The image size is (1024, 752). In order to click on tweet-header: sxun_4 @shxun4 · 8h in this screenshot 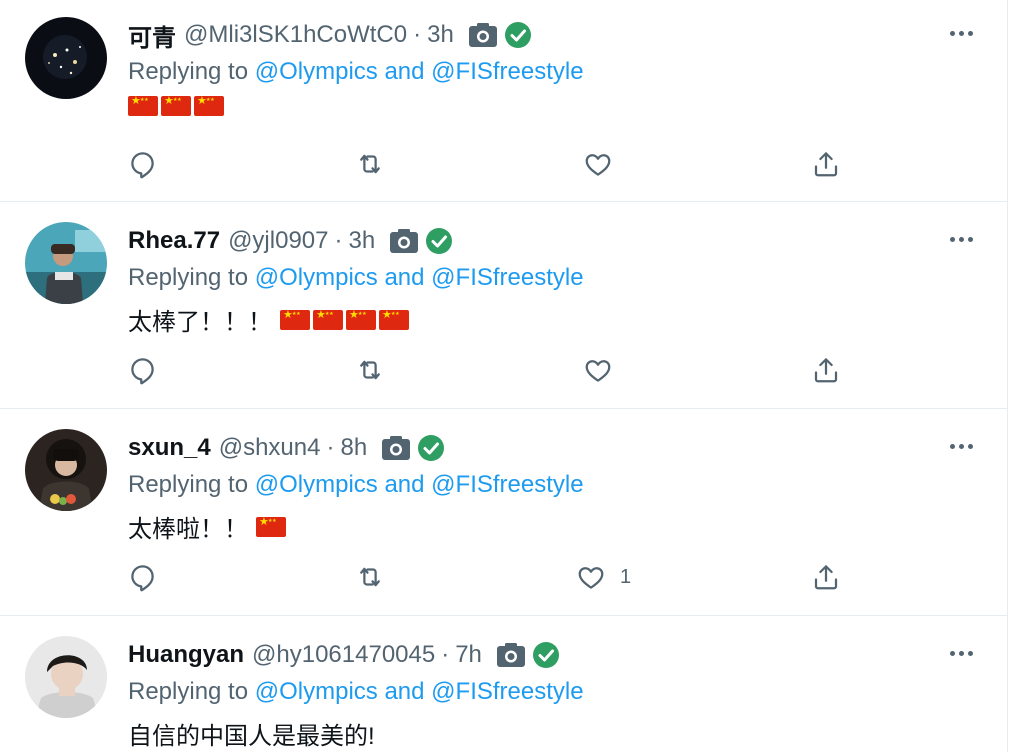, I will do `click(286, 448)`.